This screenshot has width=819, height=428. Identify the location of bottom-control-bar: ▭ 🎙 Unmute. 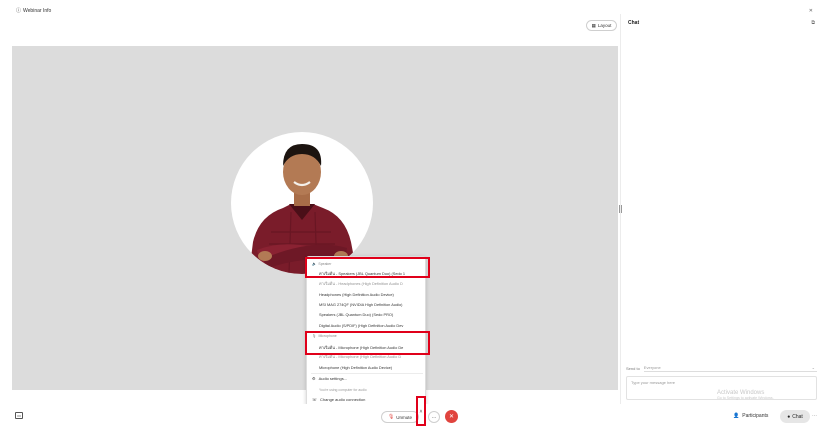
(409, 416).